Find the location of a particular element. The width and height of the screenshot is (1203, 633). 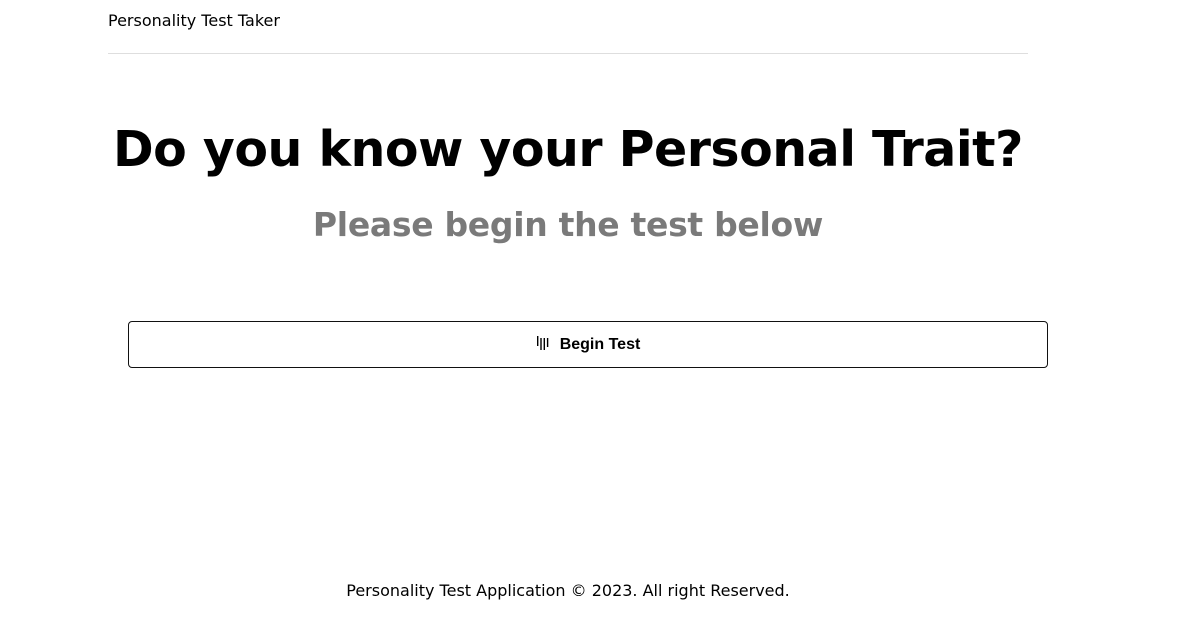

top-navbar: Personality Test Taker is located at coordinates (568, 27).